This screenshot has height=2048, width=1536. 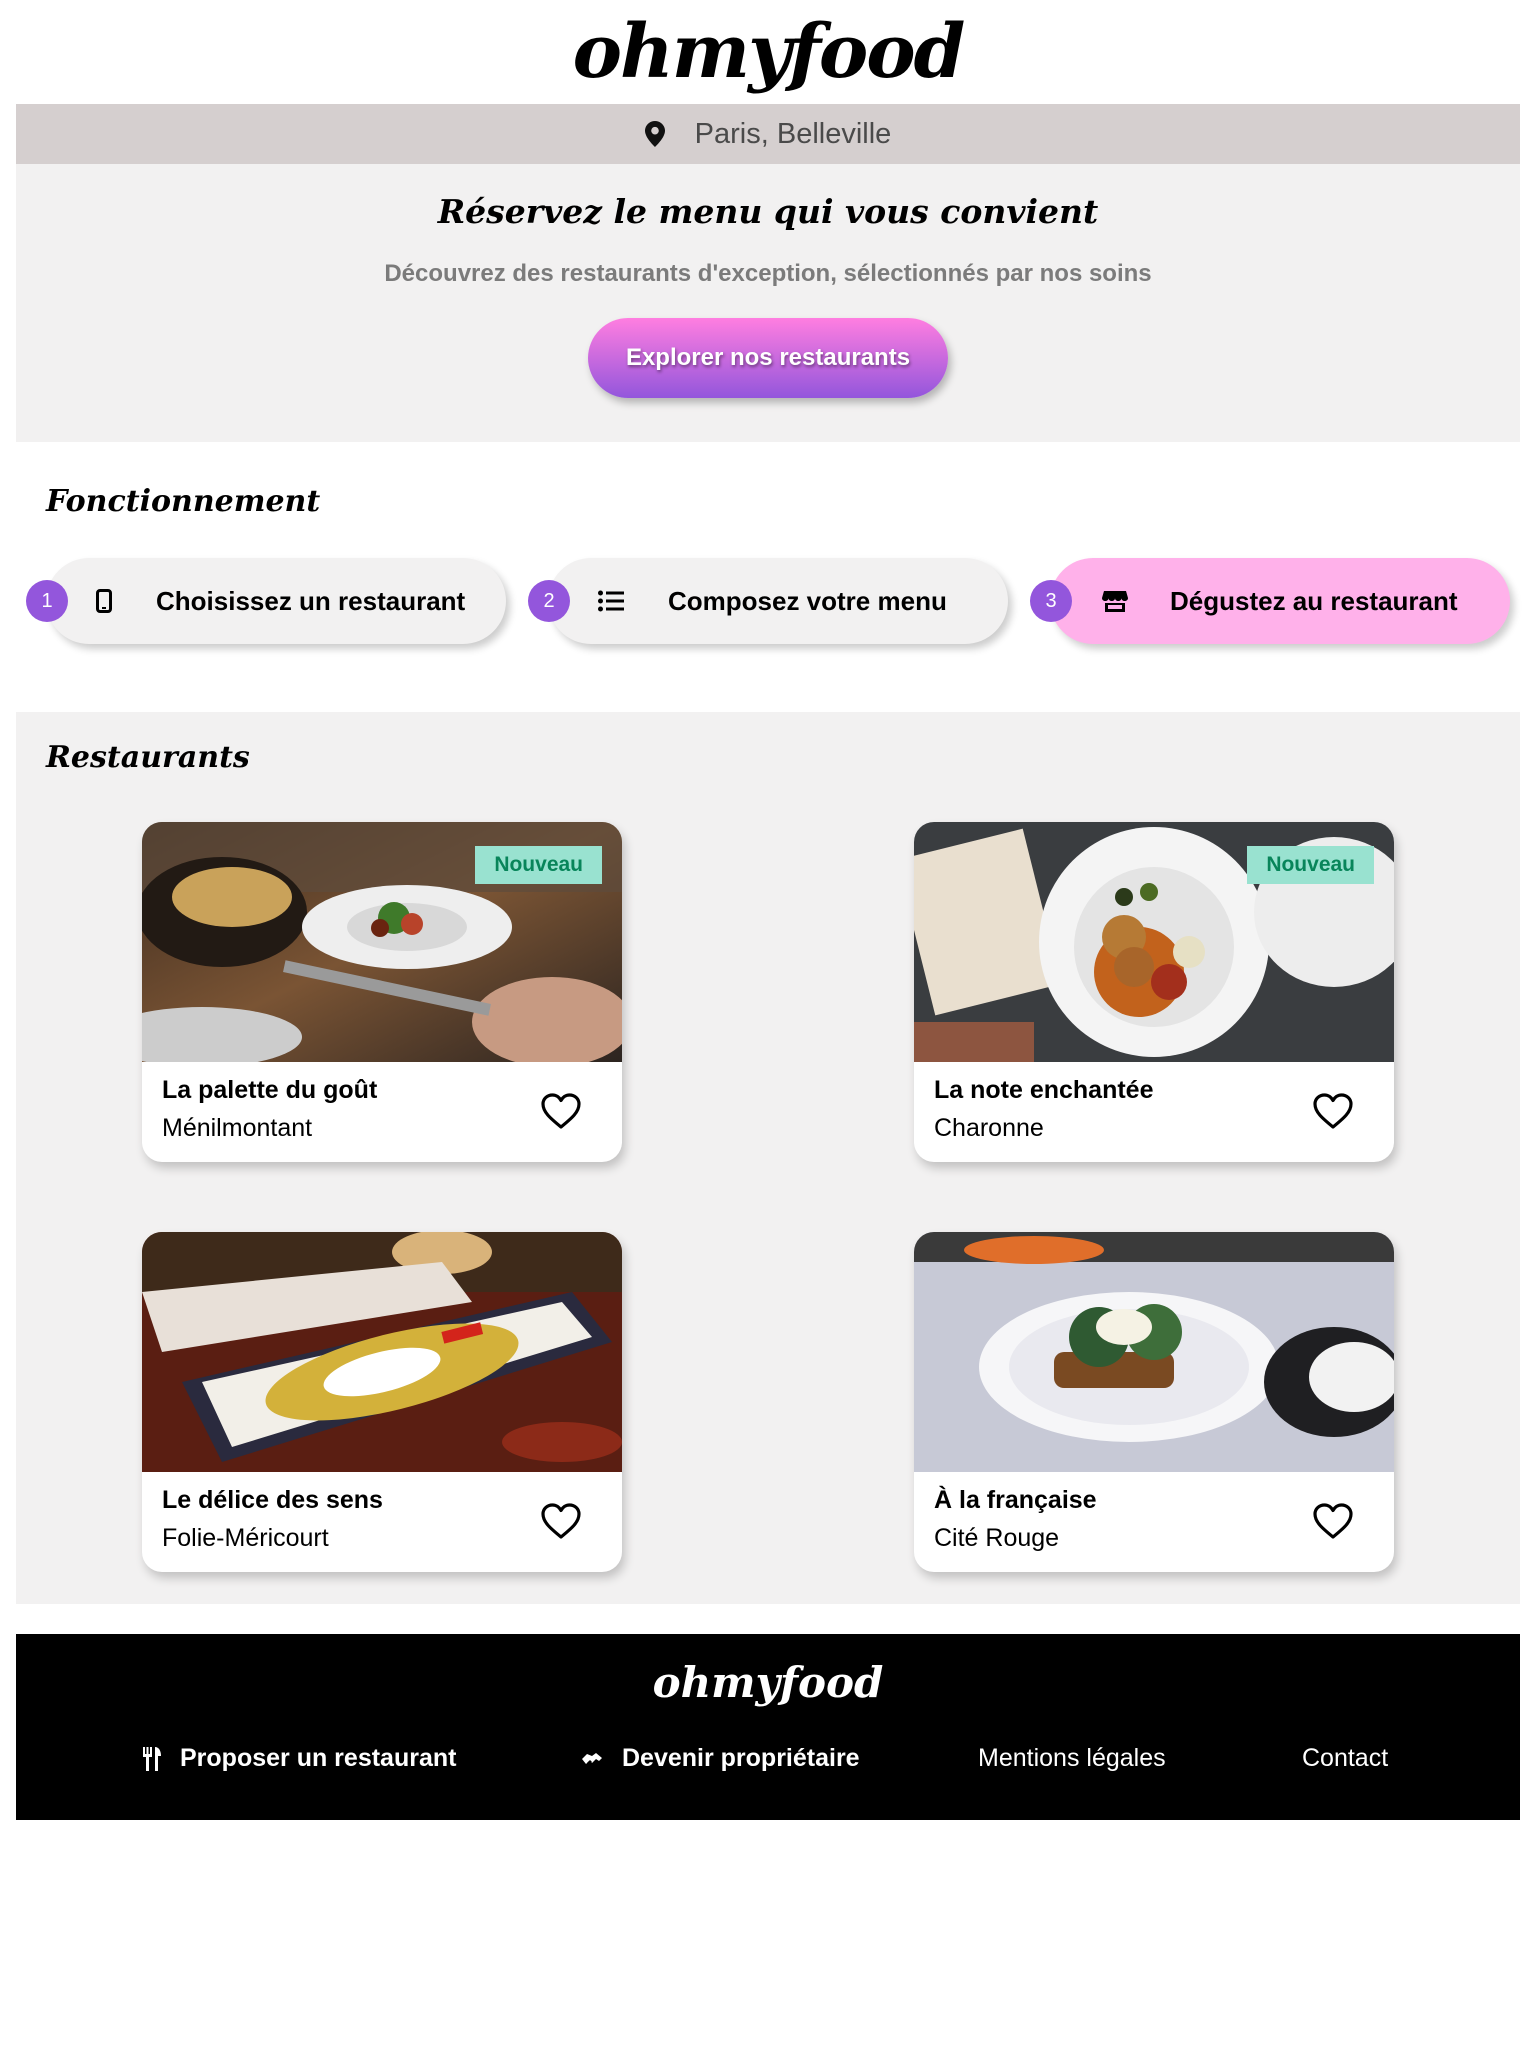 I want to click on propose-restaurant-link: Proposer un restaurant, so click(x=299, y=1758).